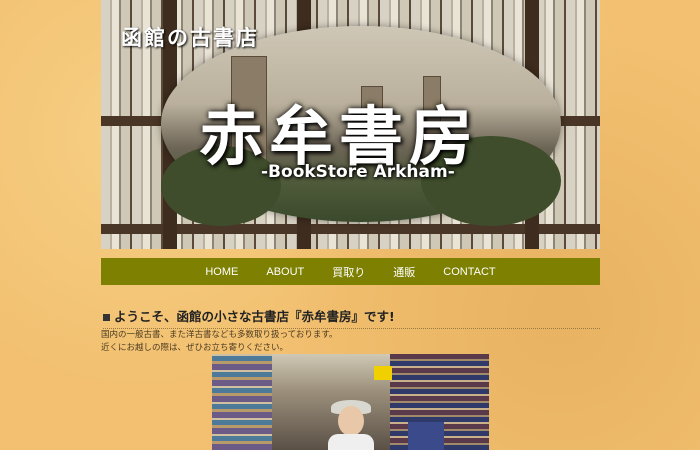  What do you see at coordinates (219, 335) in the screenshot?
I see `intro-line: 国内の一般古書、また洋古書なども多数取り扱っております。` at bounding box center [219, 335].